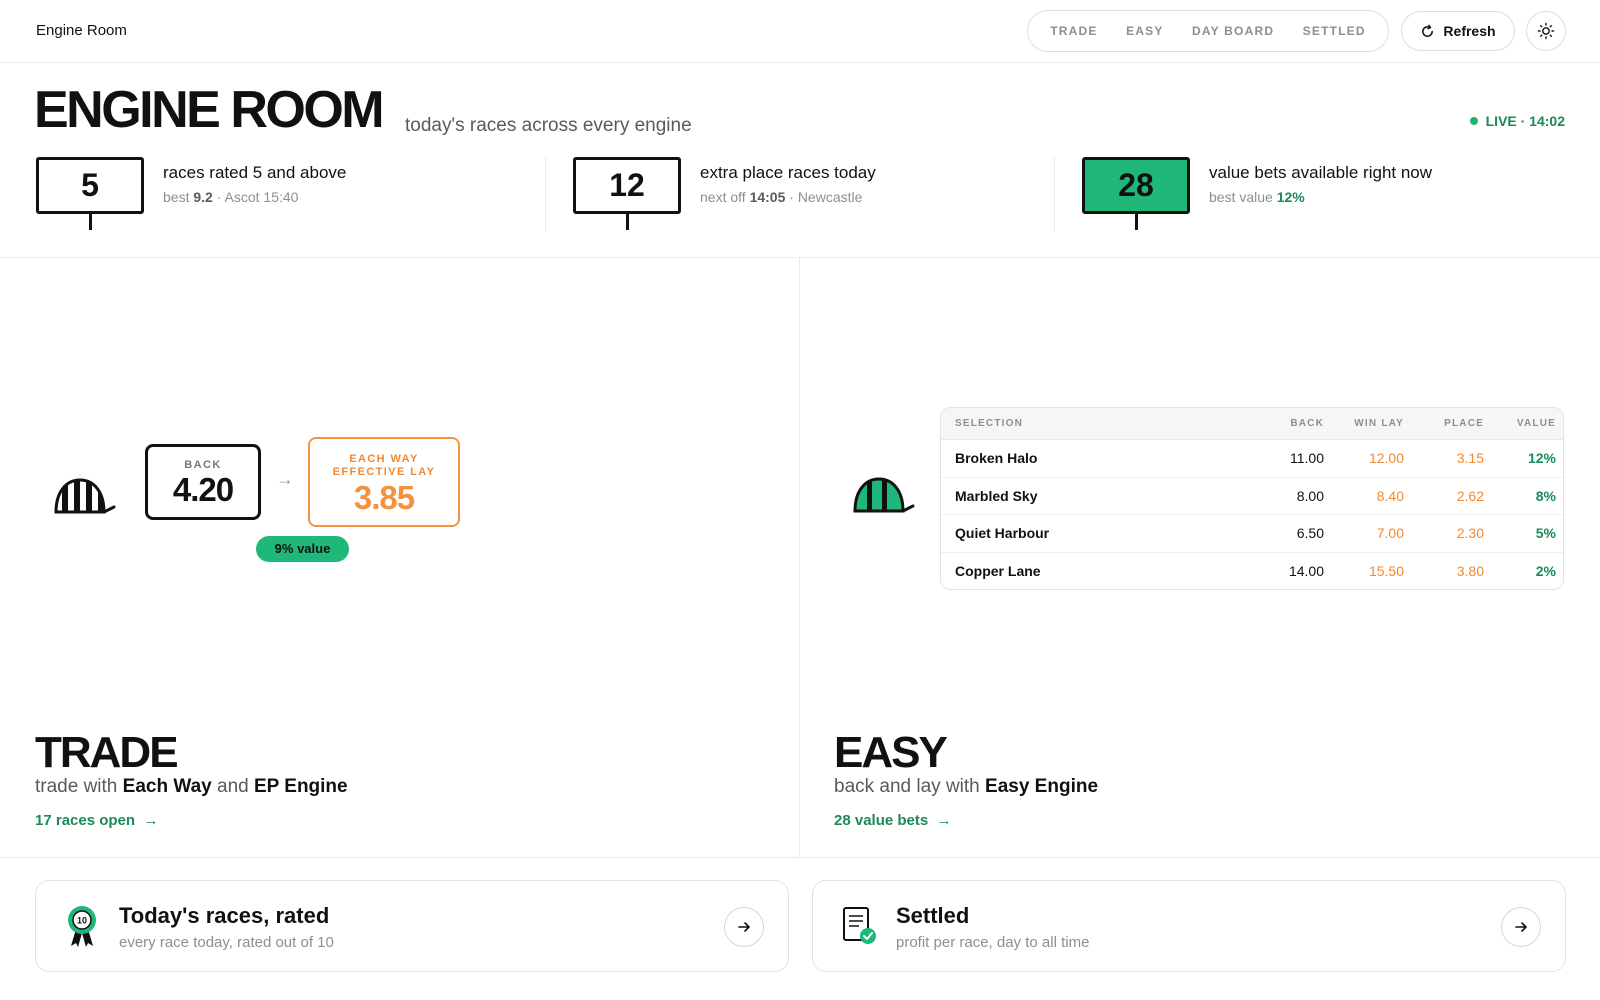 This screenshot has height=1000, width=1600. I want to click on card-title: Today's races, rated, so click(224, 915).